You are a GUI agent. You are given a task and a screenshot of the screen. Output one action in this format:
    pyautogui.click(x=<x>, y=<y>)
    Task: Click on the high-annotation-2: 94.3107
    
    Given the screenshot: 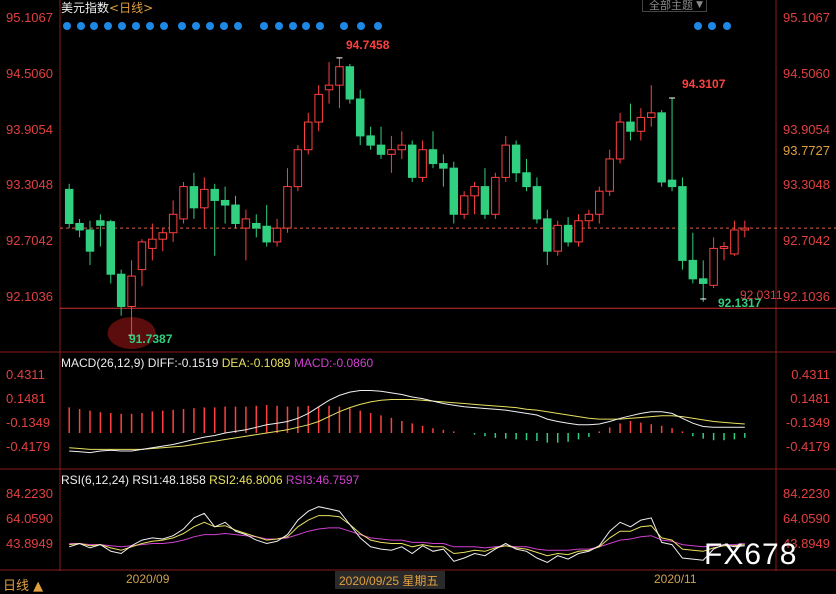 What is the action you would take?
    pyautogui.click(x=704, y=84)
    